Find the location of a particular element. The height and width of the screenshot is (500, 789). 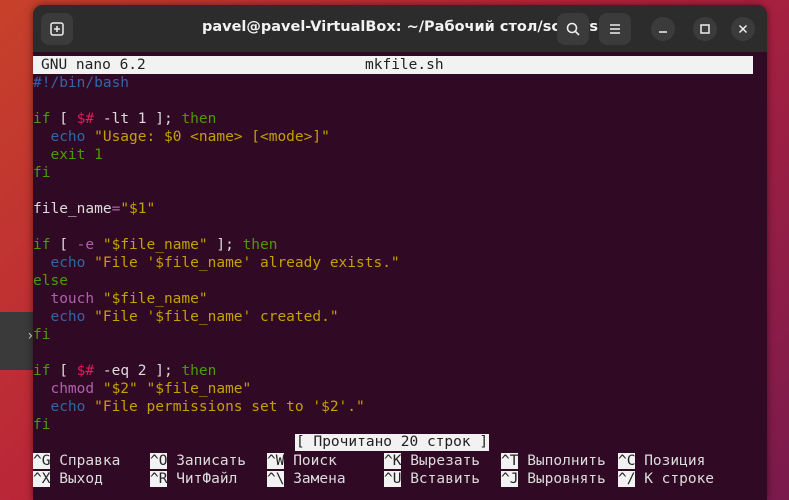

status-message: [ Прочитано 20 строк ] is located at coordinates (392, 442).